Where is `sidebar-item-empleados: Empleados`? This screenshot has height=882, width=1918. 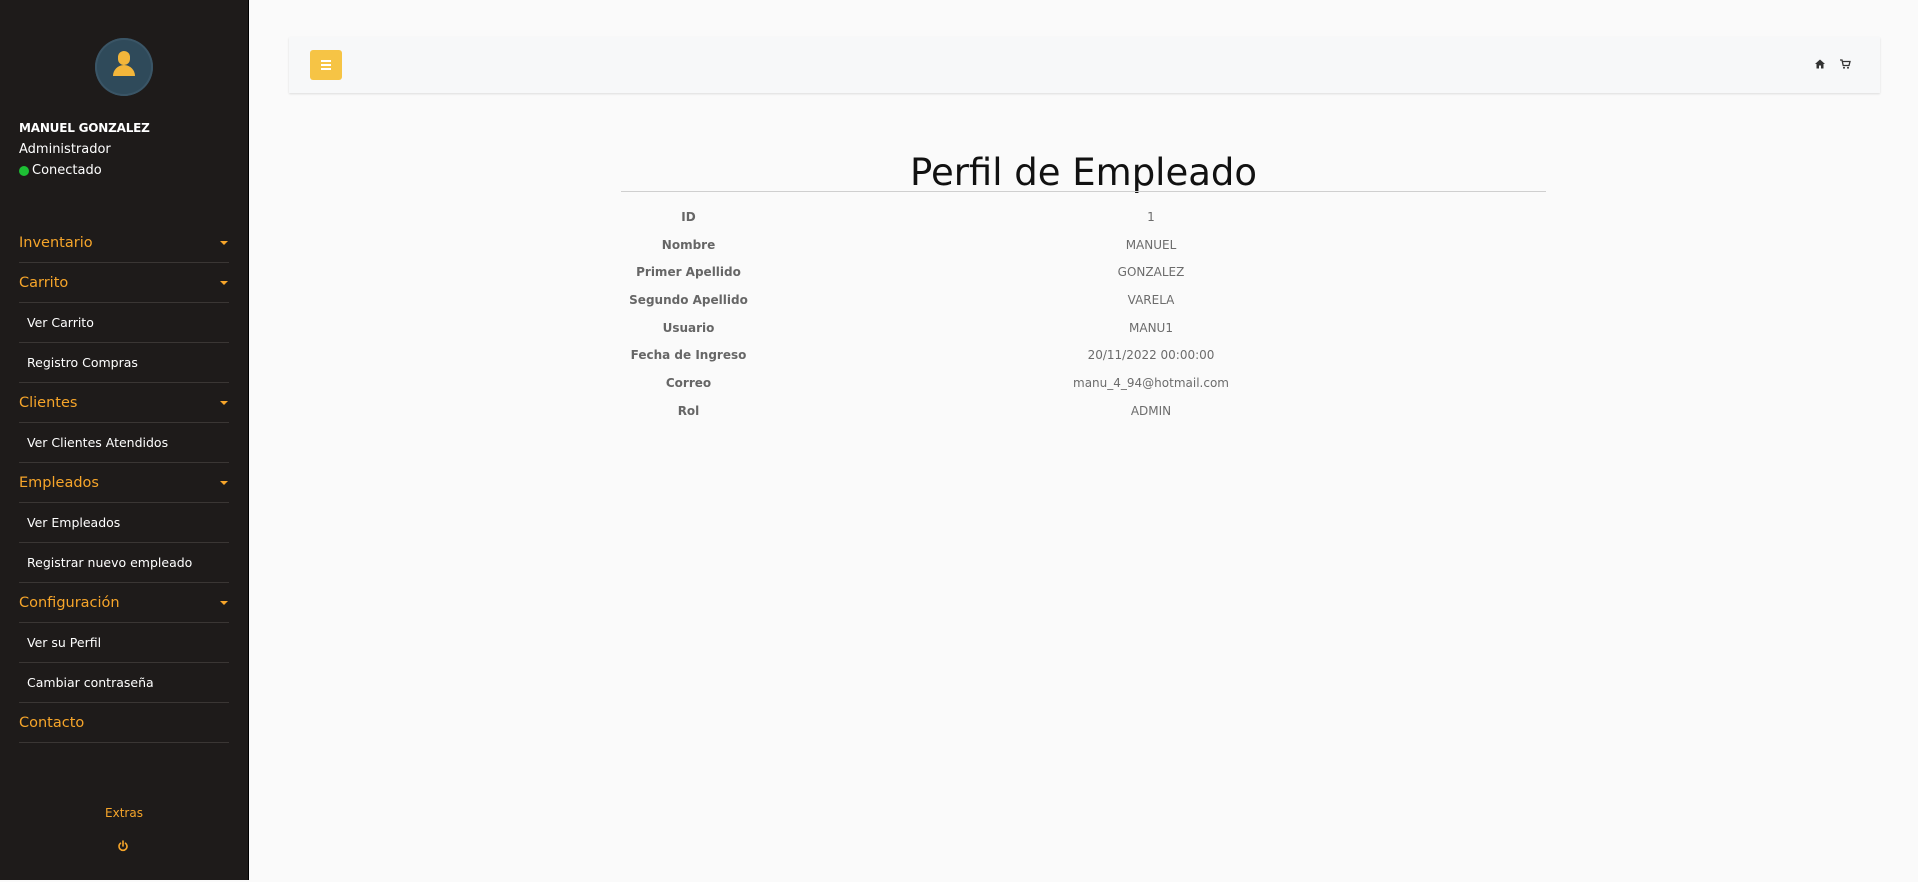 sidebar-item-empleados: Empleados is located at coordinates (124, 483).